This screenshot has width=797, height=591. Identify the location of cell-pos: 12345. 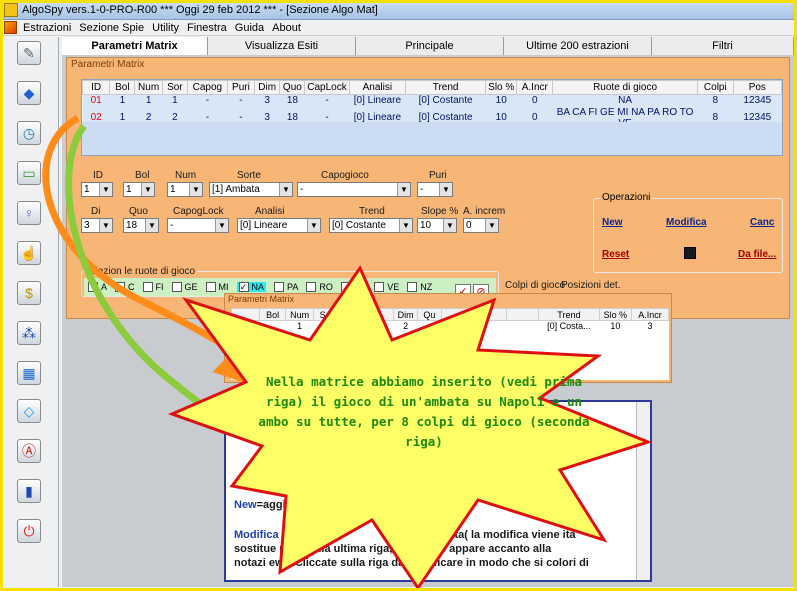
(757, 100).